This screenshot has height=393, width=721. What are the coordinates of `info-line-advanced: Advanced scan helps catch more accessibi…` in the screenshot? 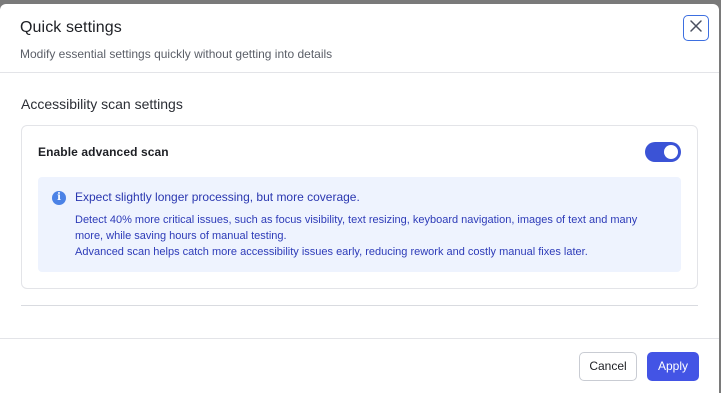 It's located at (331, 252).